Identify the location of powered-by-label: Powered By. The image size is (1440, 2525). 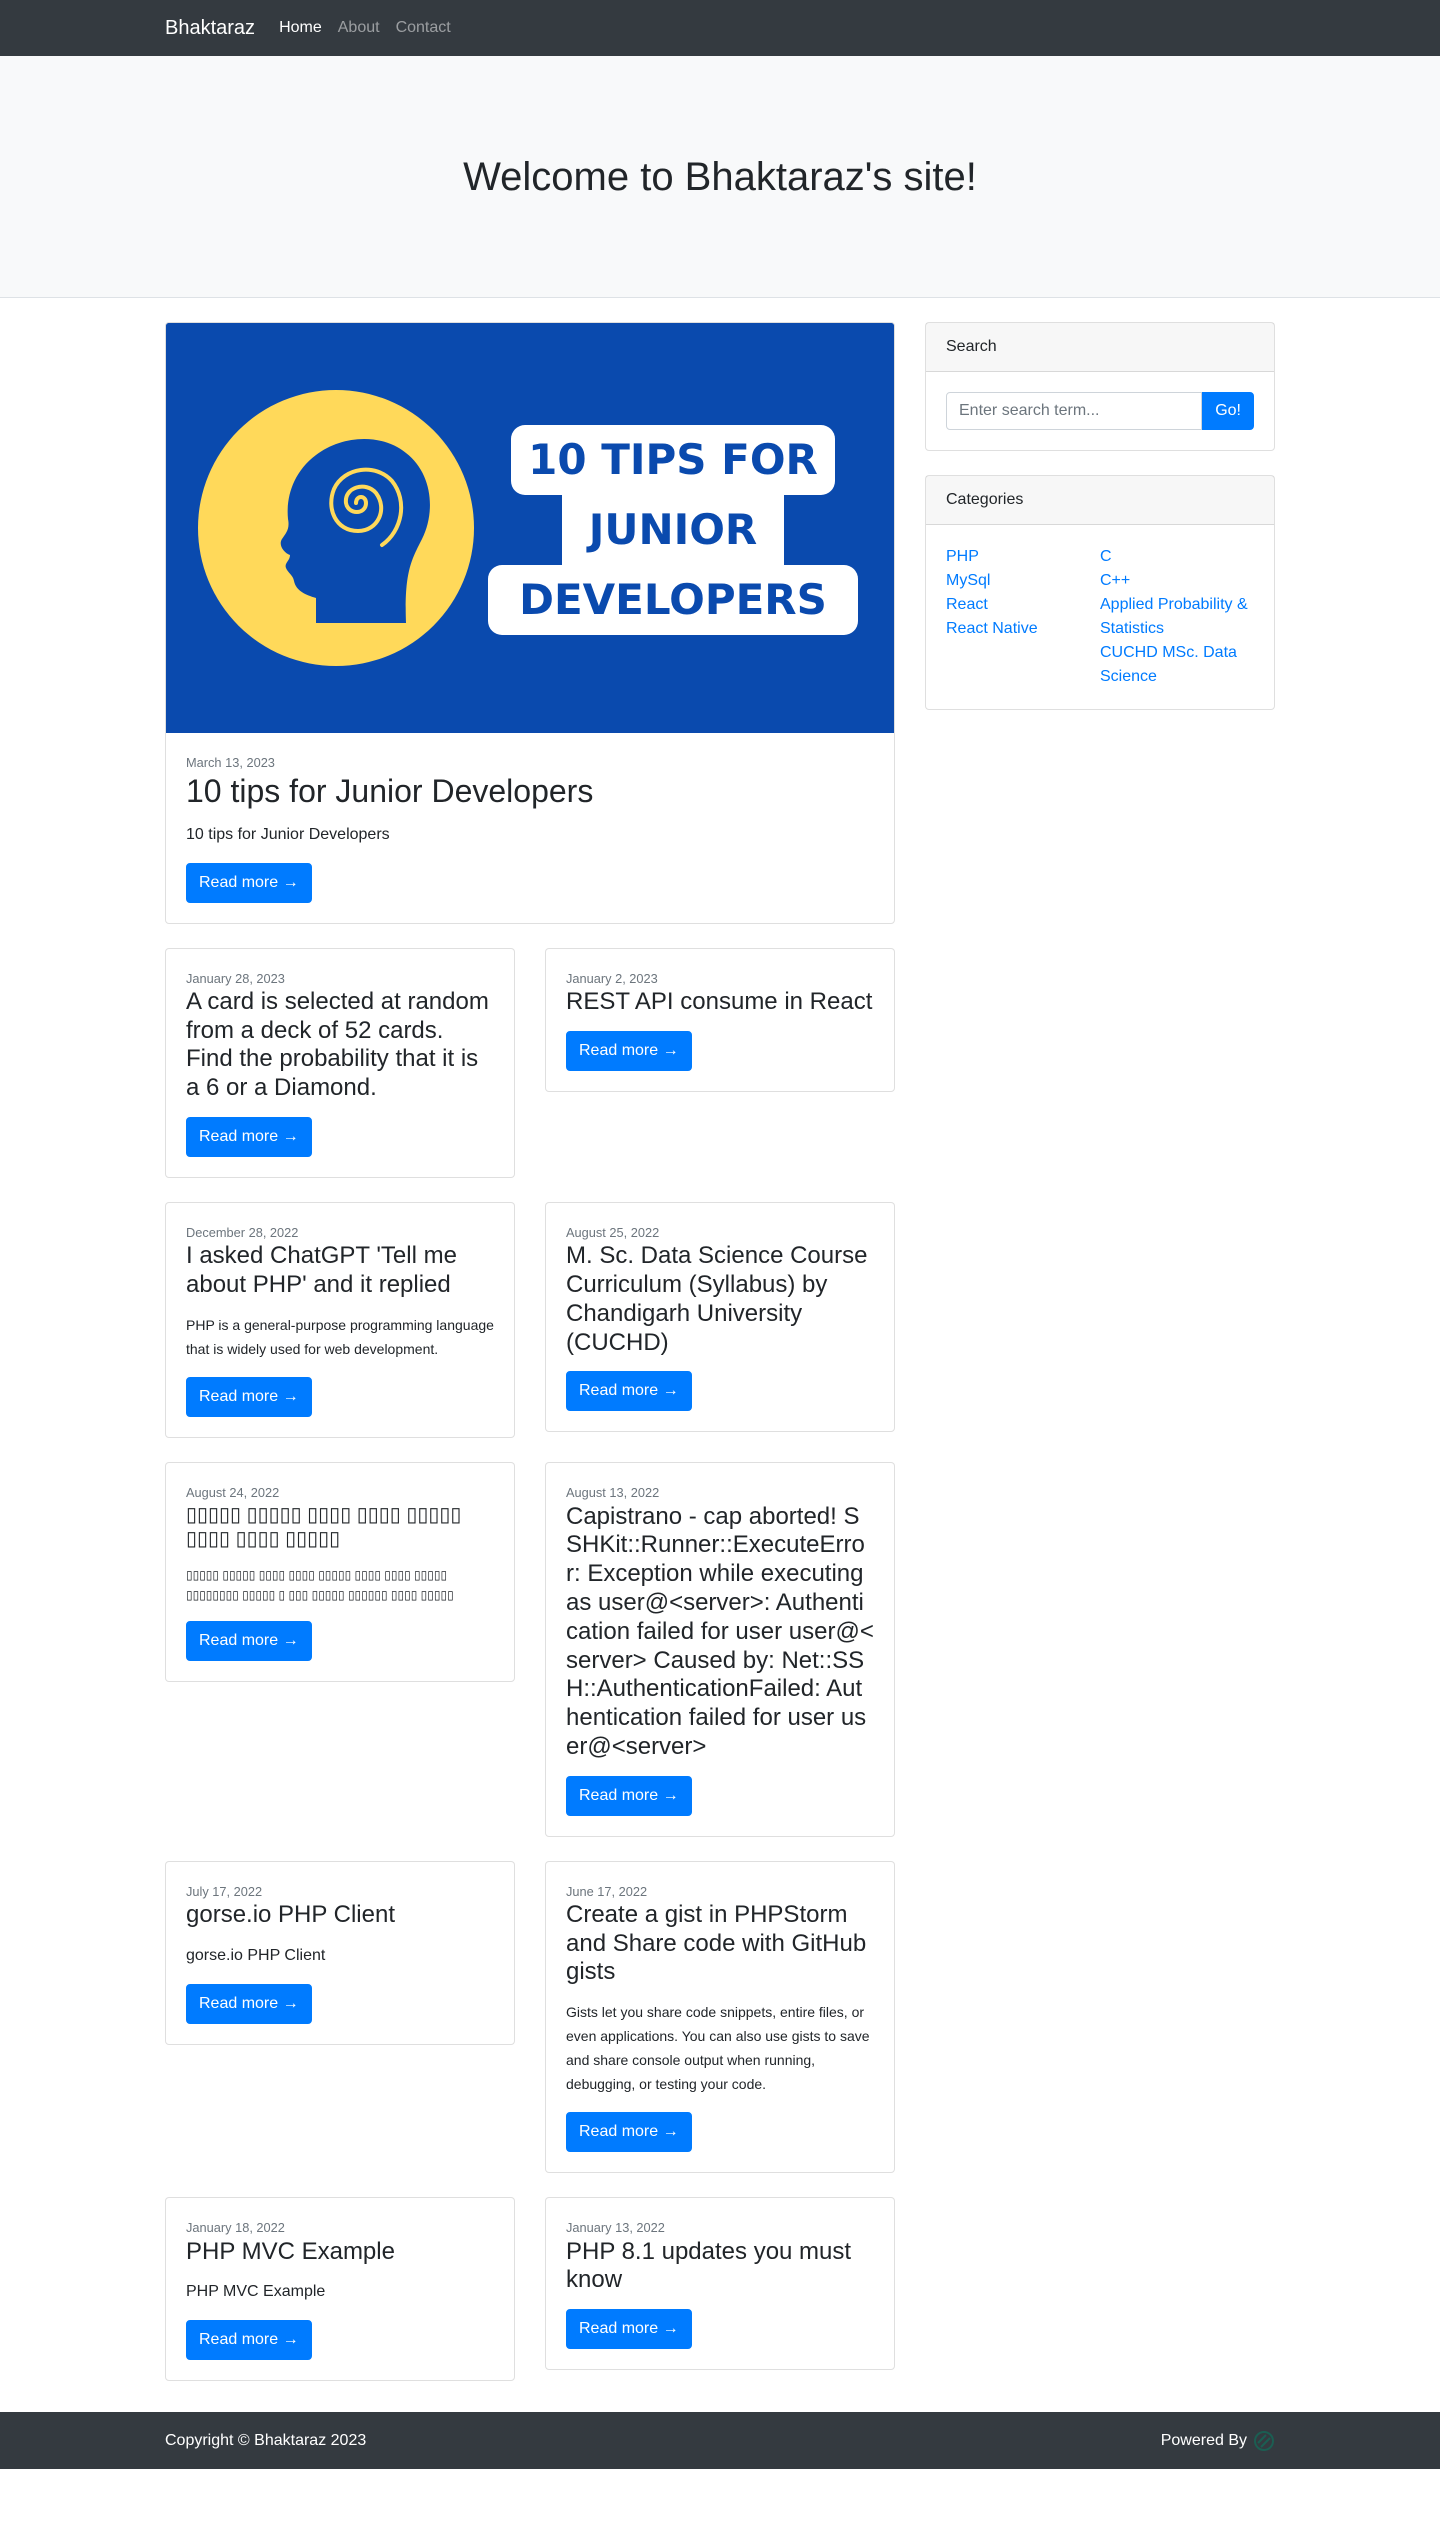
(1203, 2440).